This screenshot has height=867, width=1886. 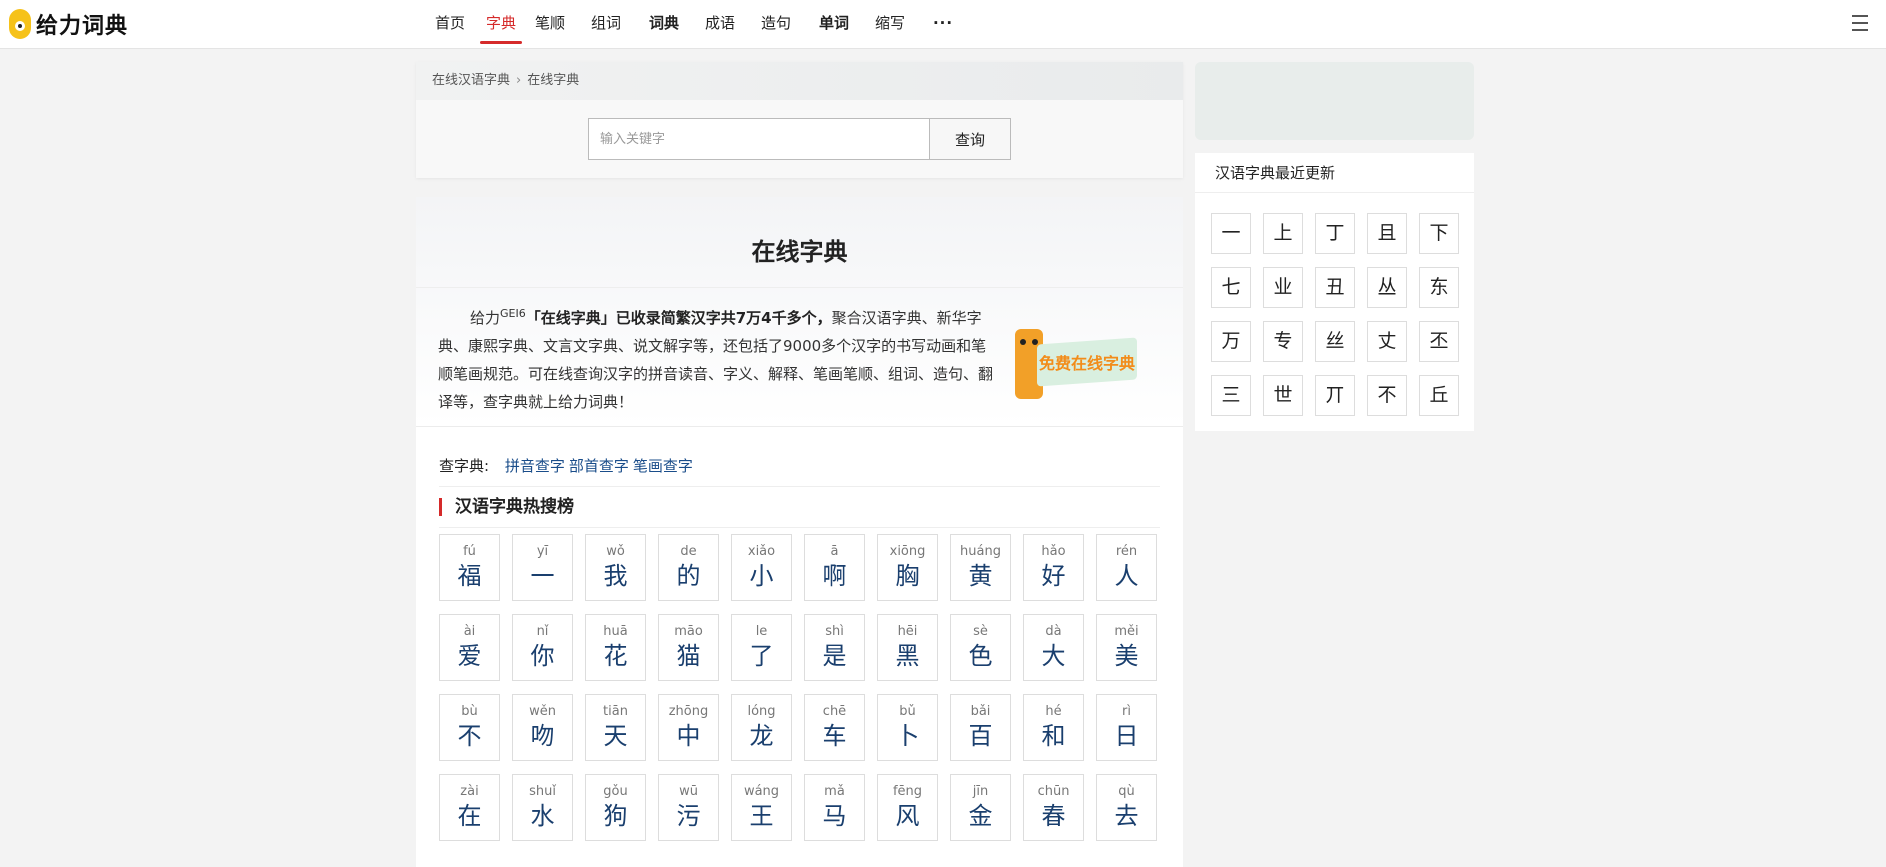 What do you see at coordinates (1126, 567) in the screenshot?
I see `hot-char-cell: rén 人` at bounding box center [1126, 567].